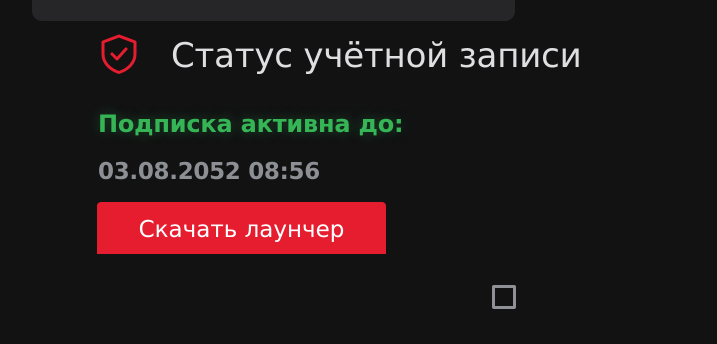  Describe the element at coordinates (376, 56) in the screenshot. I see `page-title: Статус учётной записи` at that location.